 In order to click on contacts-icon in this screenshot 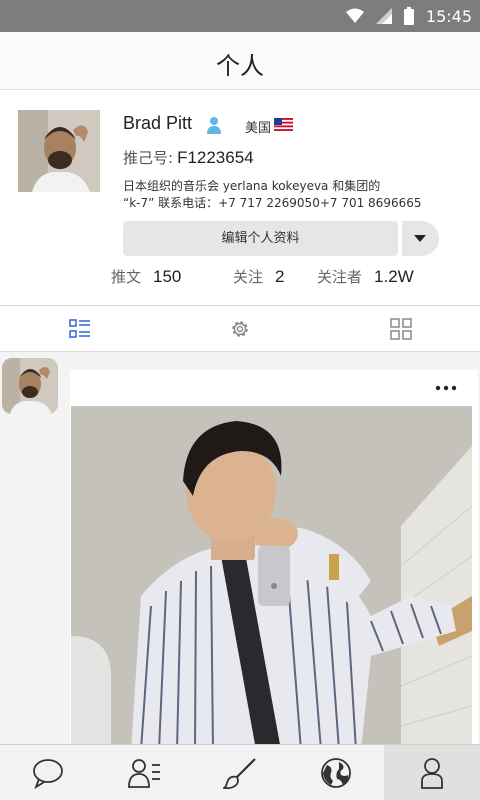, I will do `click(144, 773)`.